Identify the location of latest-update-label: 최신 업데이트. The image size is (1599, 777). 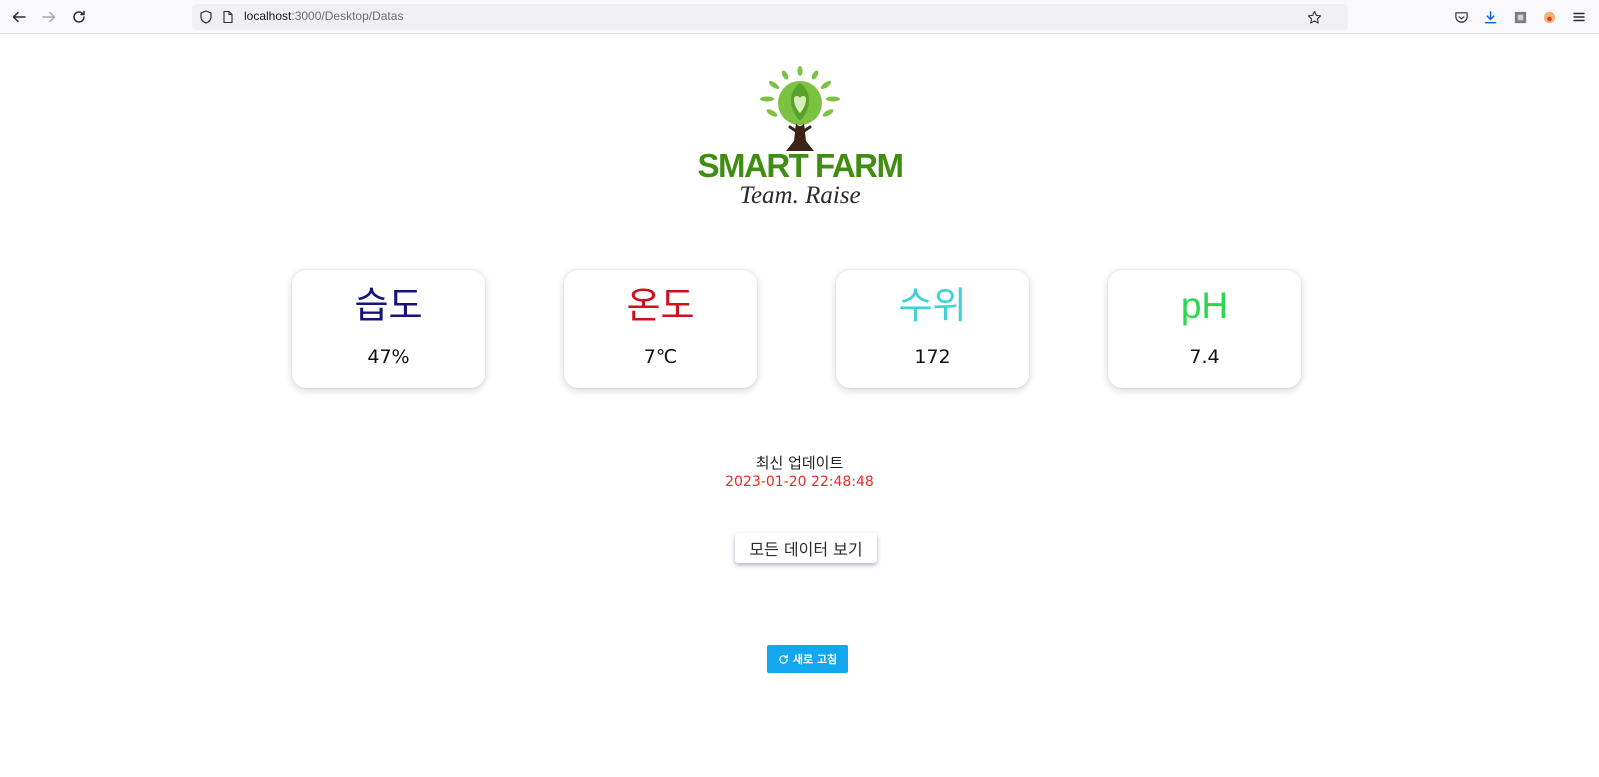
(799, 463).